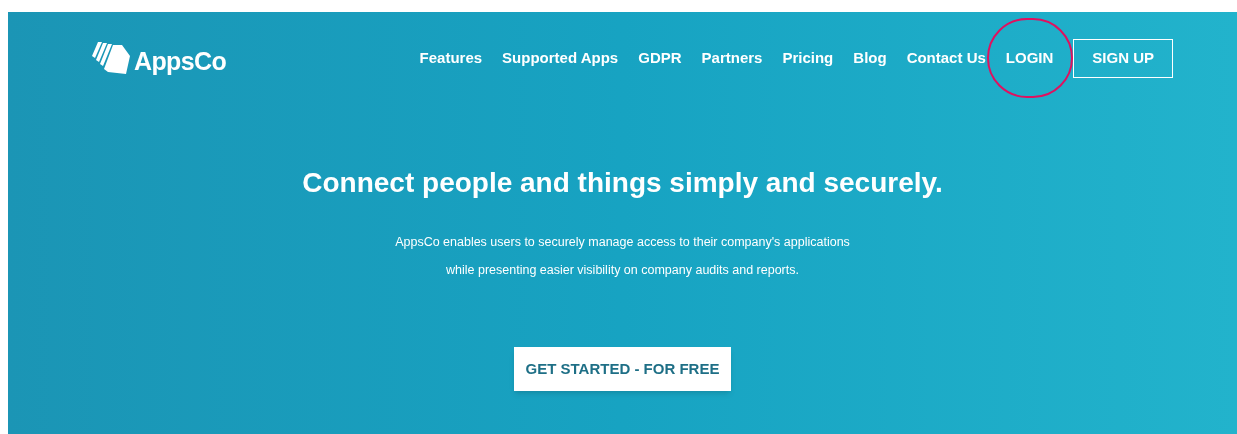 The width and height of the screenshot is (1237, 434). What do you see at coordinates (622, 270) in the screenshot?
I see `description-line: while presenting easier visibility on company audits and reports.` at bounding box center [622, 270].